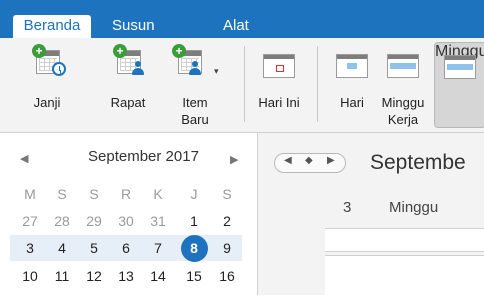 This screenshot has height=296, width=484. I want to click on day-cell: 9, so click(227, 248).